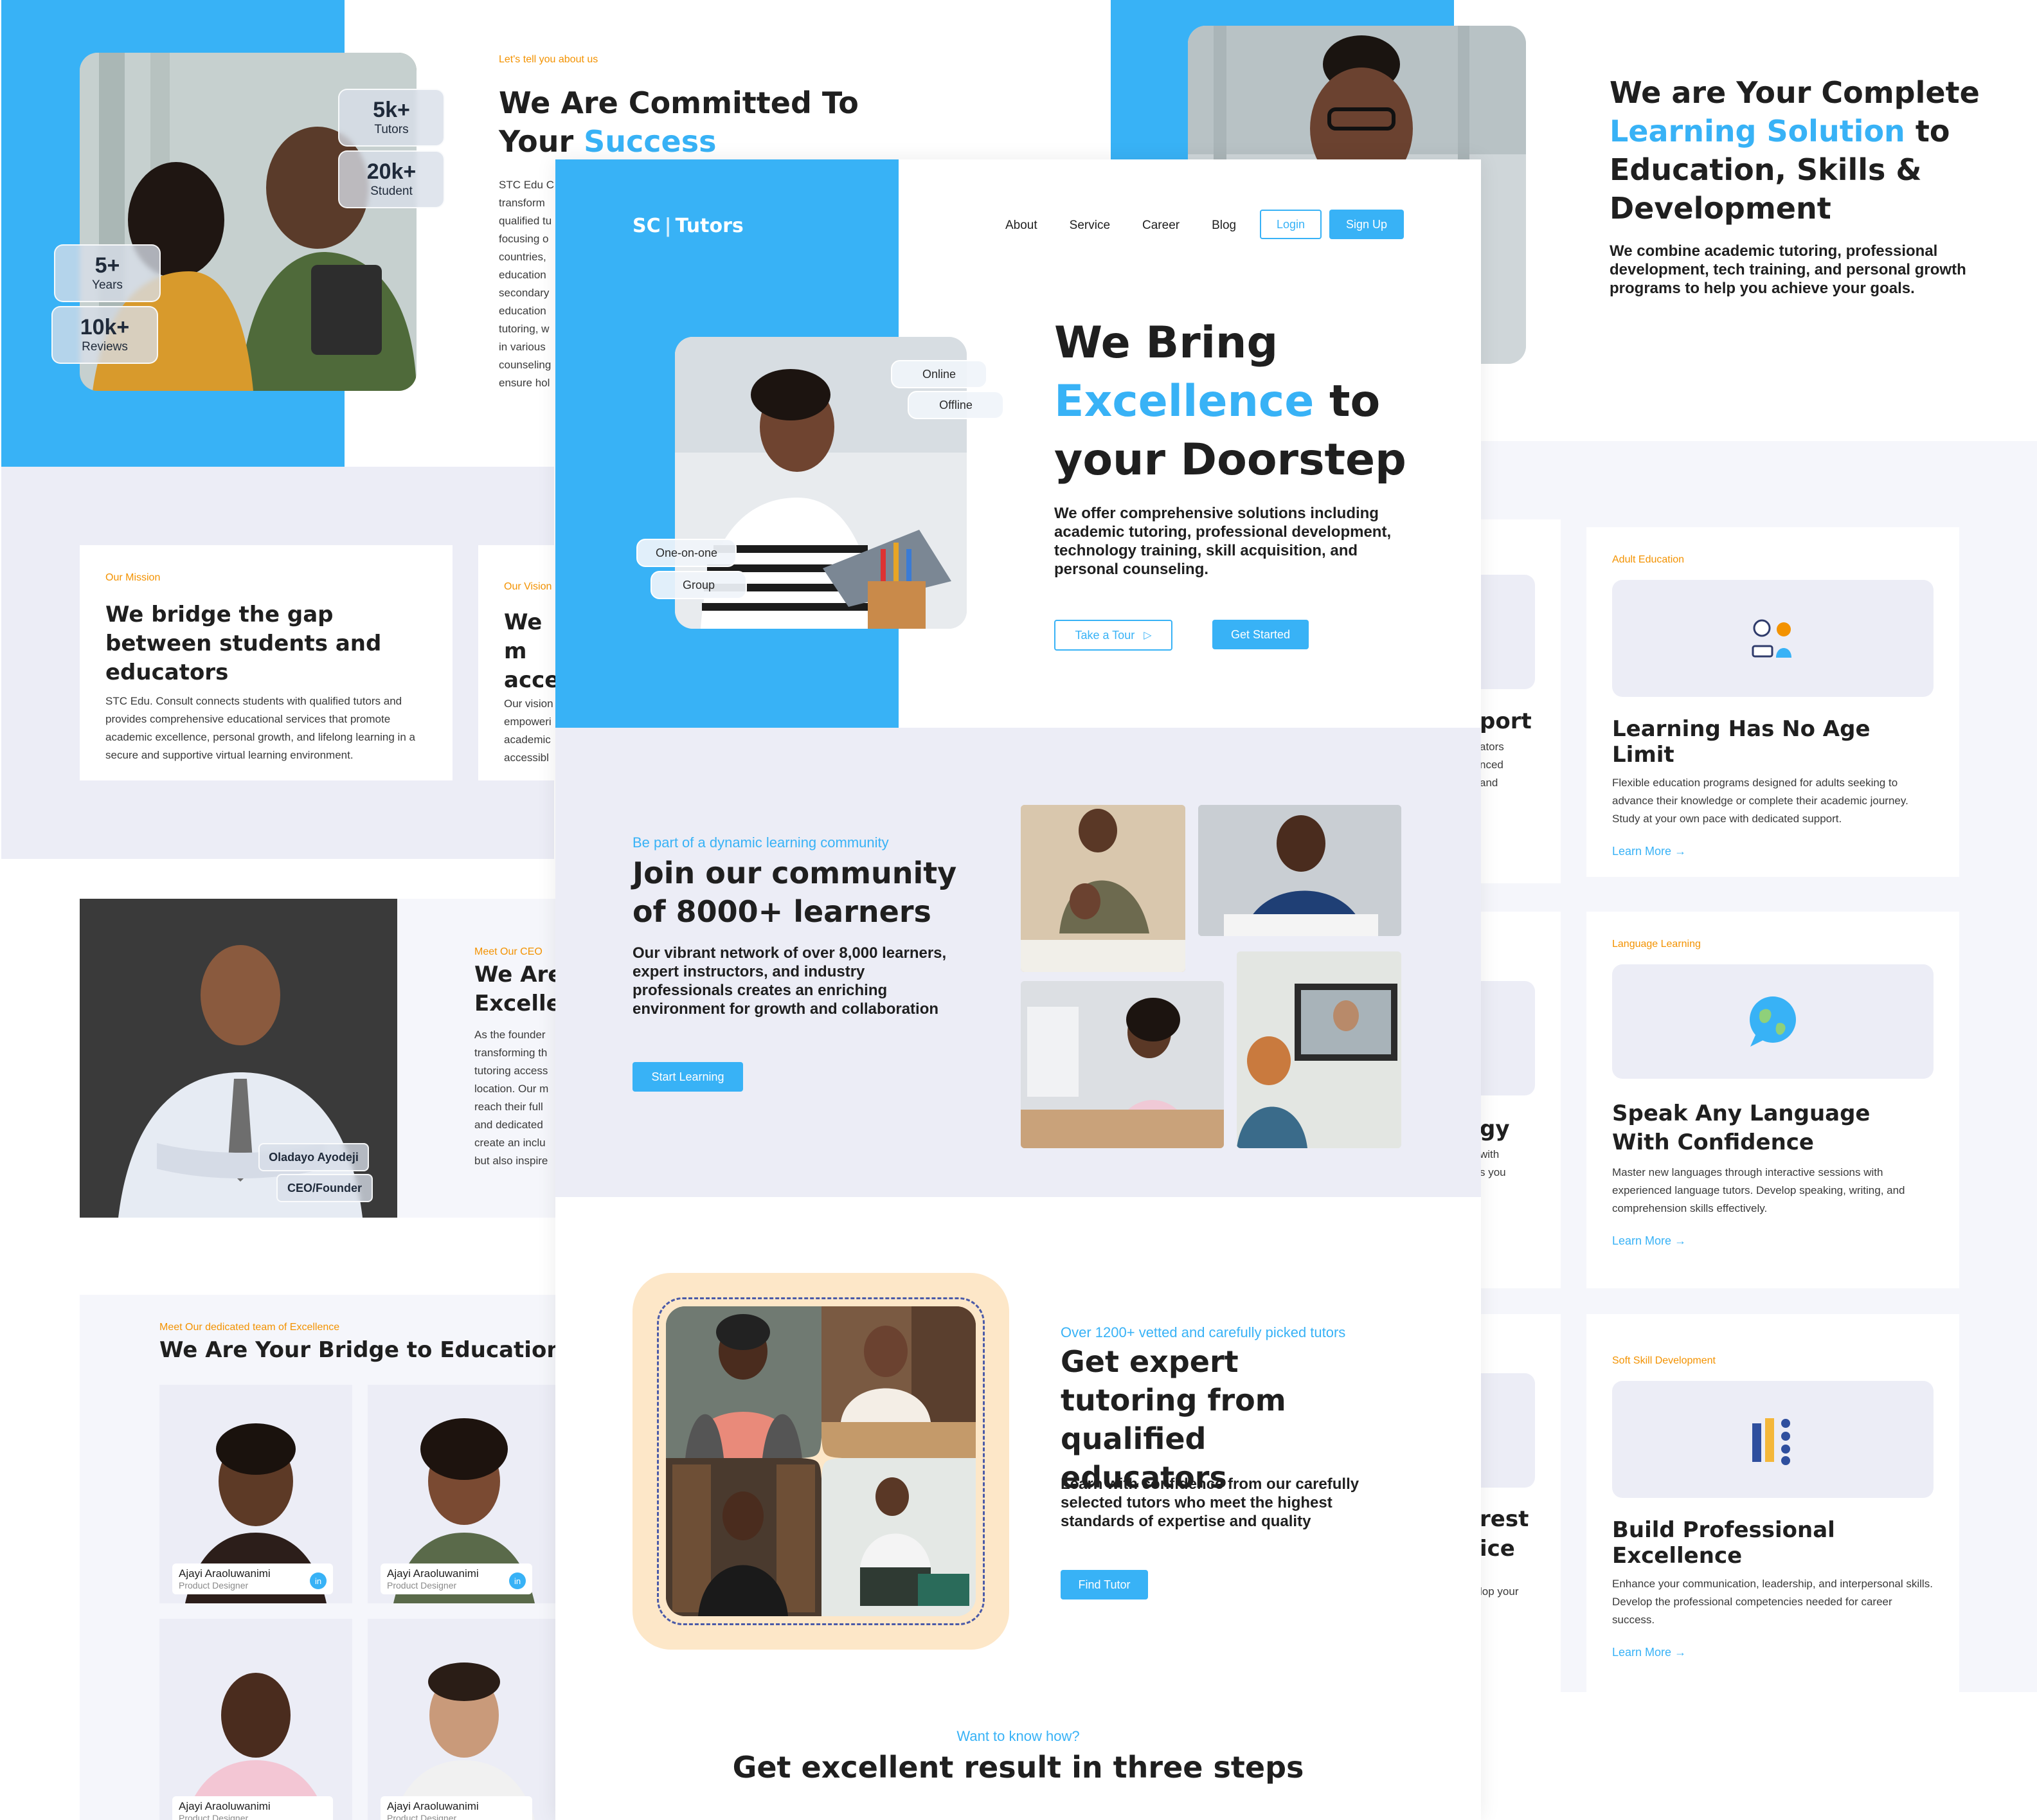 This screenshot has width=2037, height=1820. Describe the element at coordinates (508, 1107) in the screenshot. I see `ceo-body-line: reach their full` at that location.